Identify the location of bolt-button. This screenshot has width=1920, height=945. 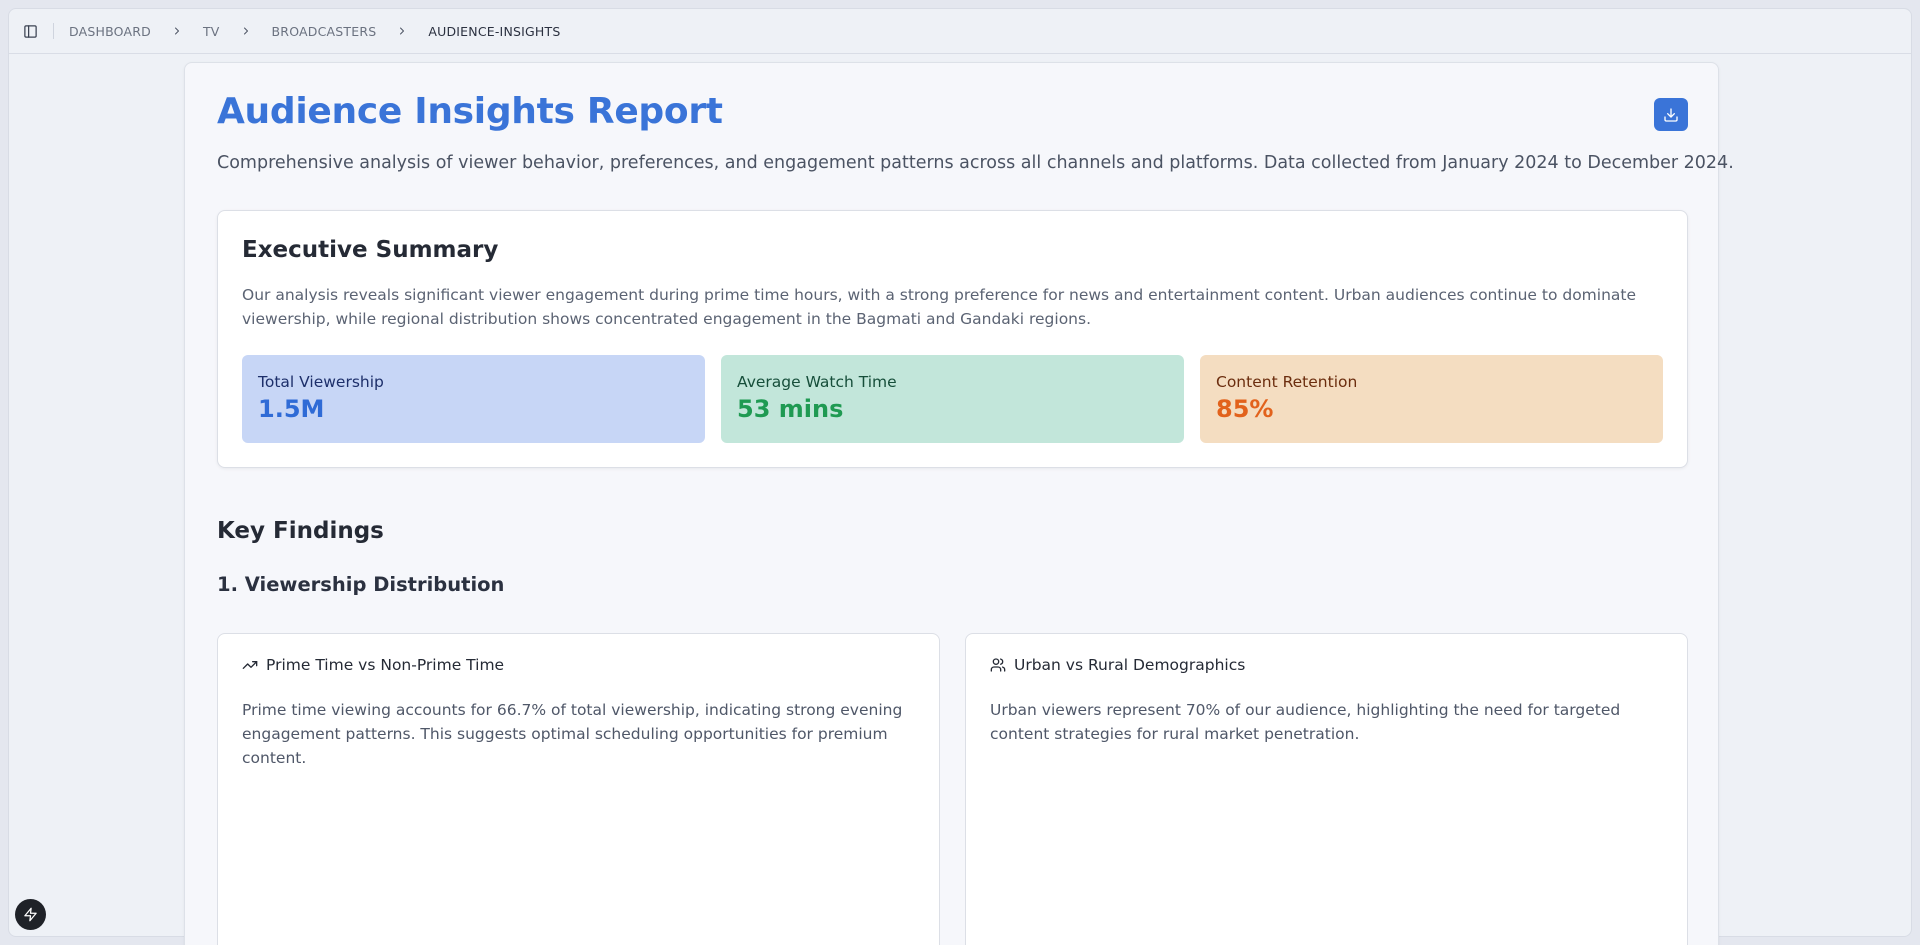
(30, 914).